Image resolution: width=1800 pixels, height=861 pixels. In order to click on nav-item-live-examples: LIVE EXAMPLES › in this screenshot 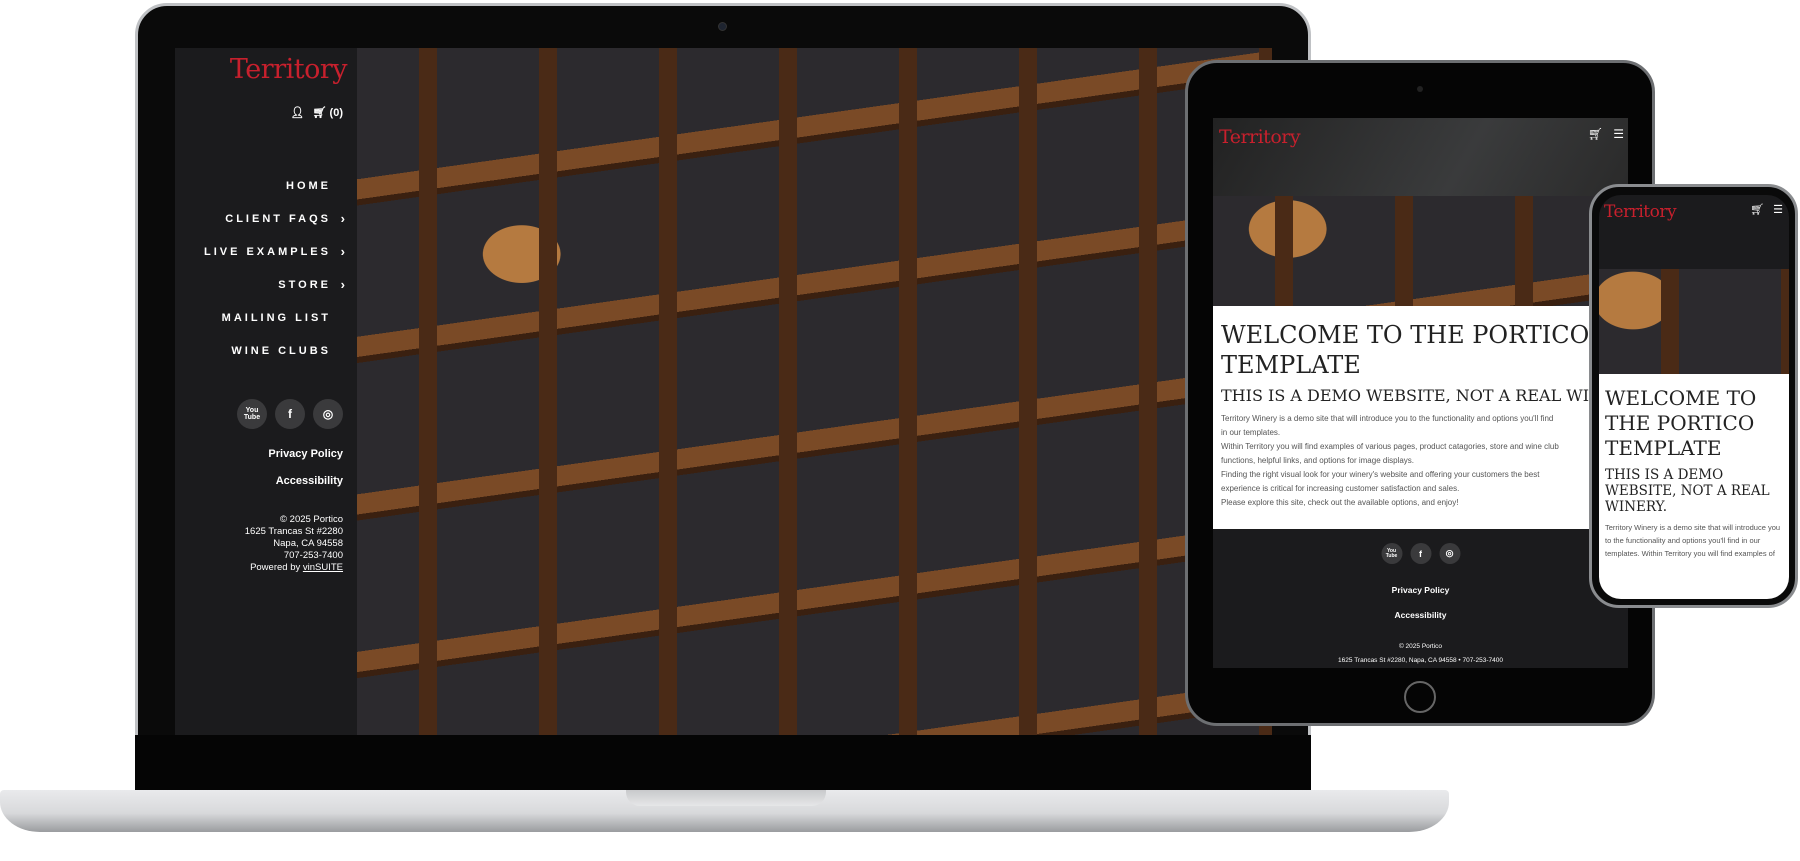, I will do `click(274, 251)`.